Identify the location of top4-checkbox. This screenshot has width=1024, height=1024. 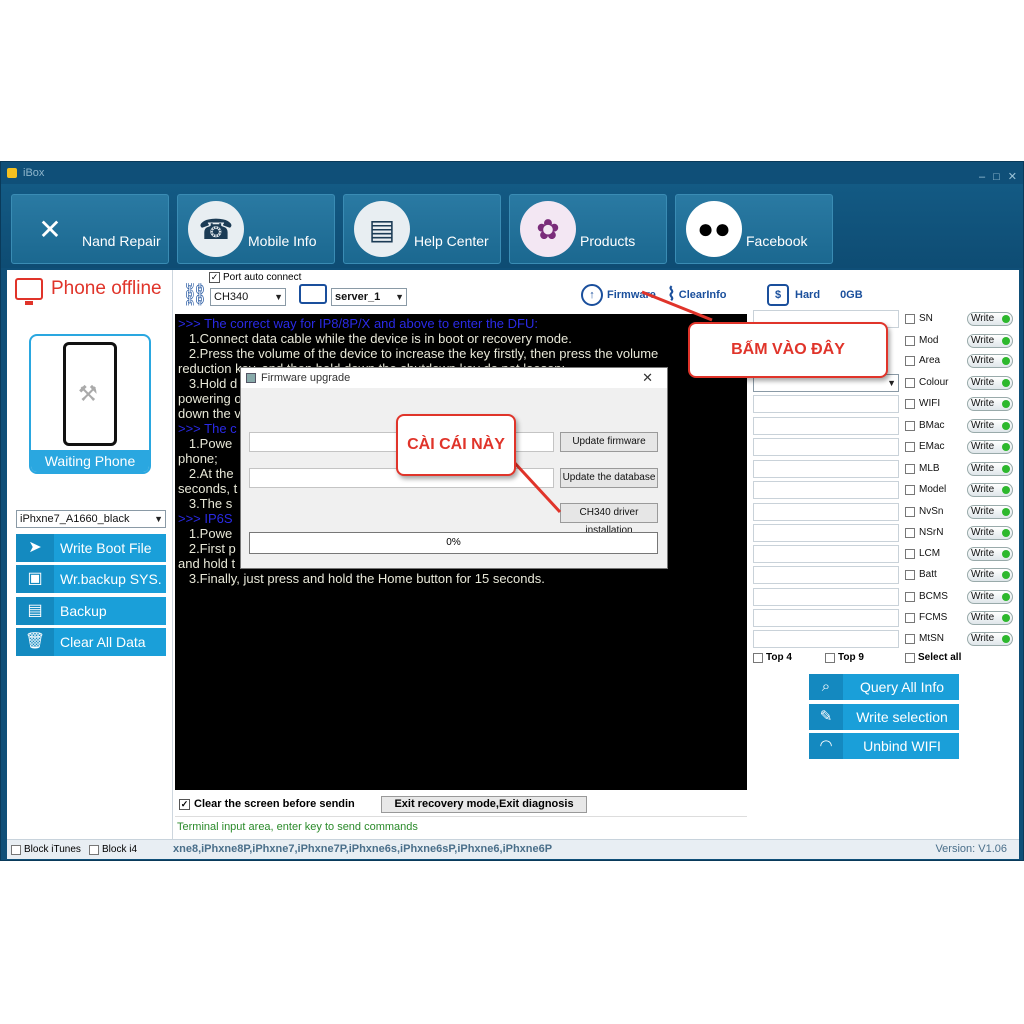
(758, 657).